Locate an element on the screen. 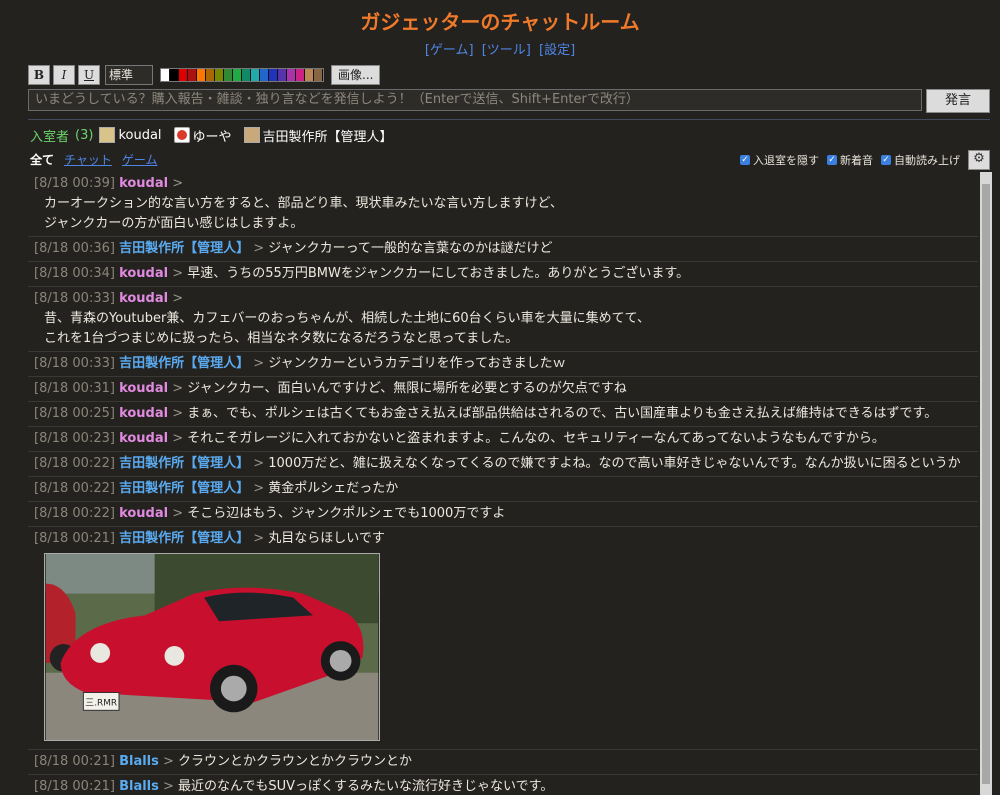  message-time: [8/18 00:36] is located at coordinates (77, 248).